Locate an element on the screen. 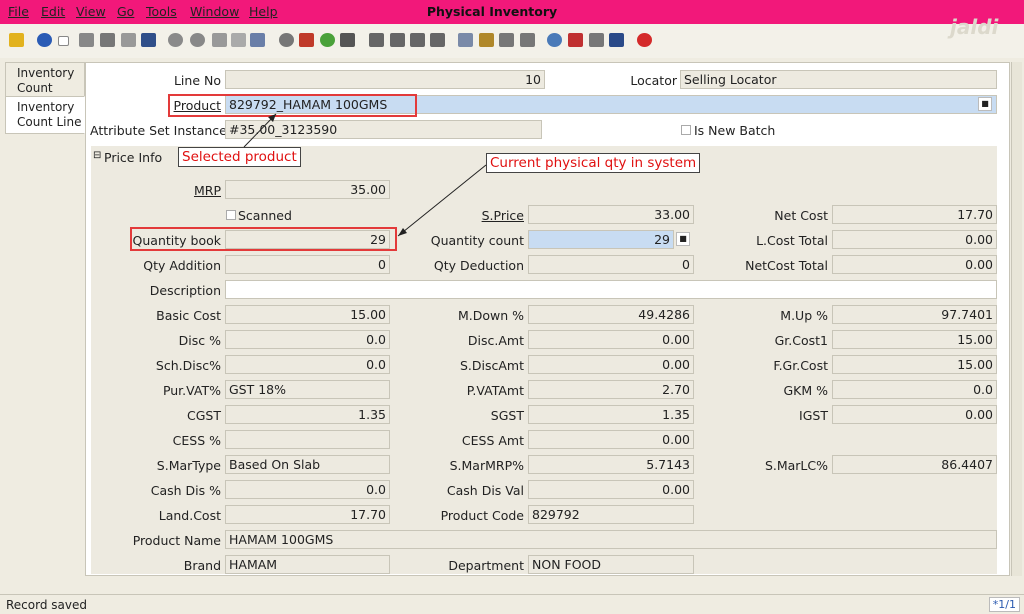 Image resolution: width=1024 pixels, height=614 pixels. status-bar: Record saved *1/1 is located at coordinates (512, 604).